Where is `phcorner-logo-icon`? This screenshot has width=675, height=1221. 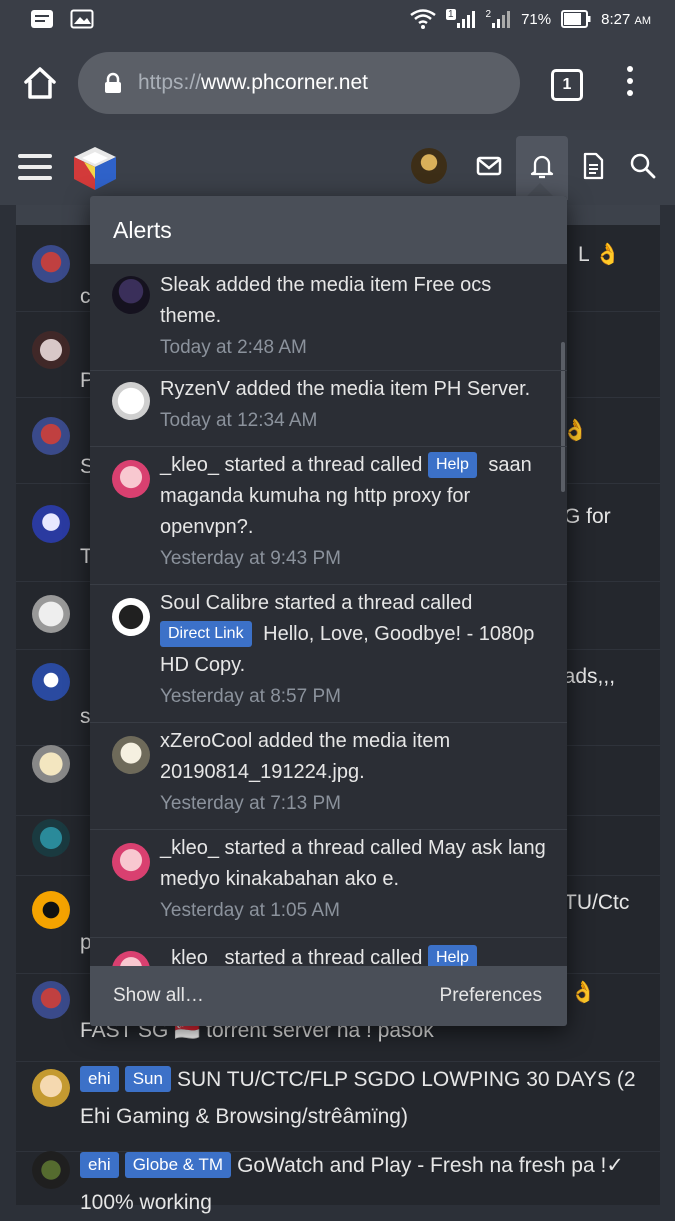 phcorner-logo-icon is located at coordinates (95, 168).